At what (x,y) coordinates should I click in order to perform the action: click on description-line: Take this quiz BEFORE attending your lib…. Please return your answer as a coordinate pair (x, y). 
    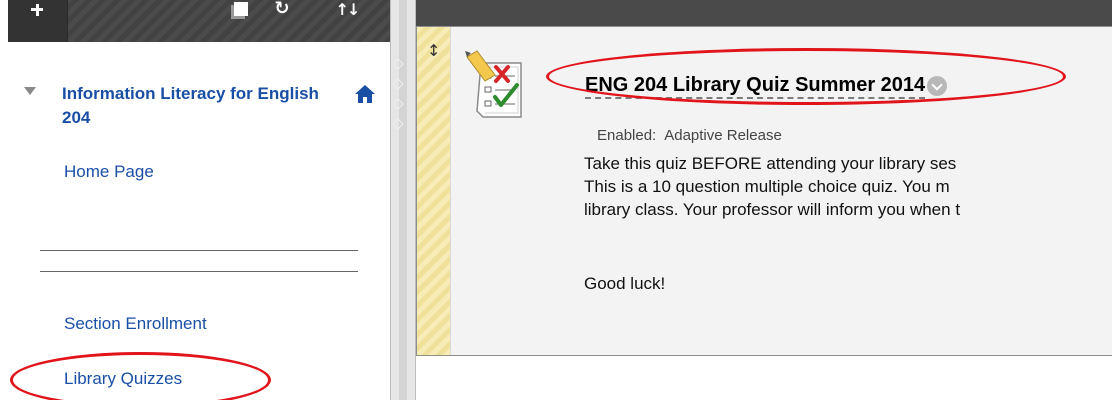
    Looking at the image, I should click on (770, 163).